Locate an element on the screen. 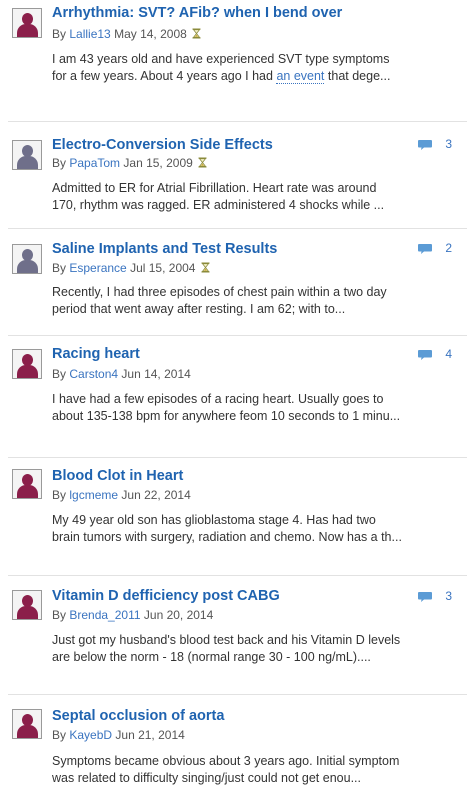 The image size is (472, 802). username-link: KayebD is located at coordinates (90, 735).